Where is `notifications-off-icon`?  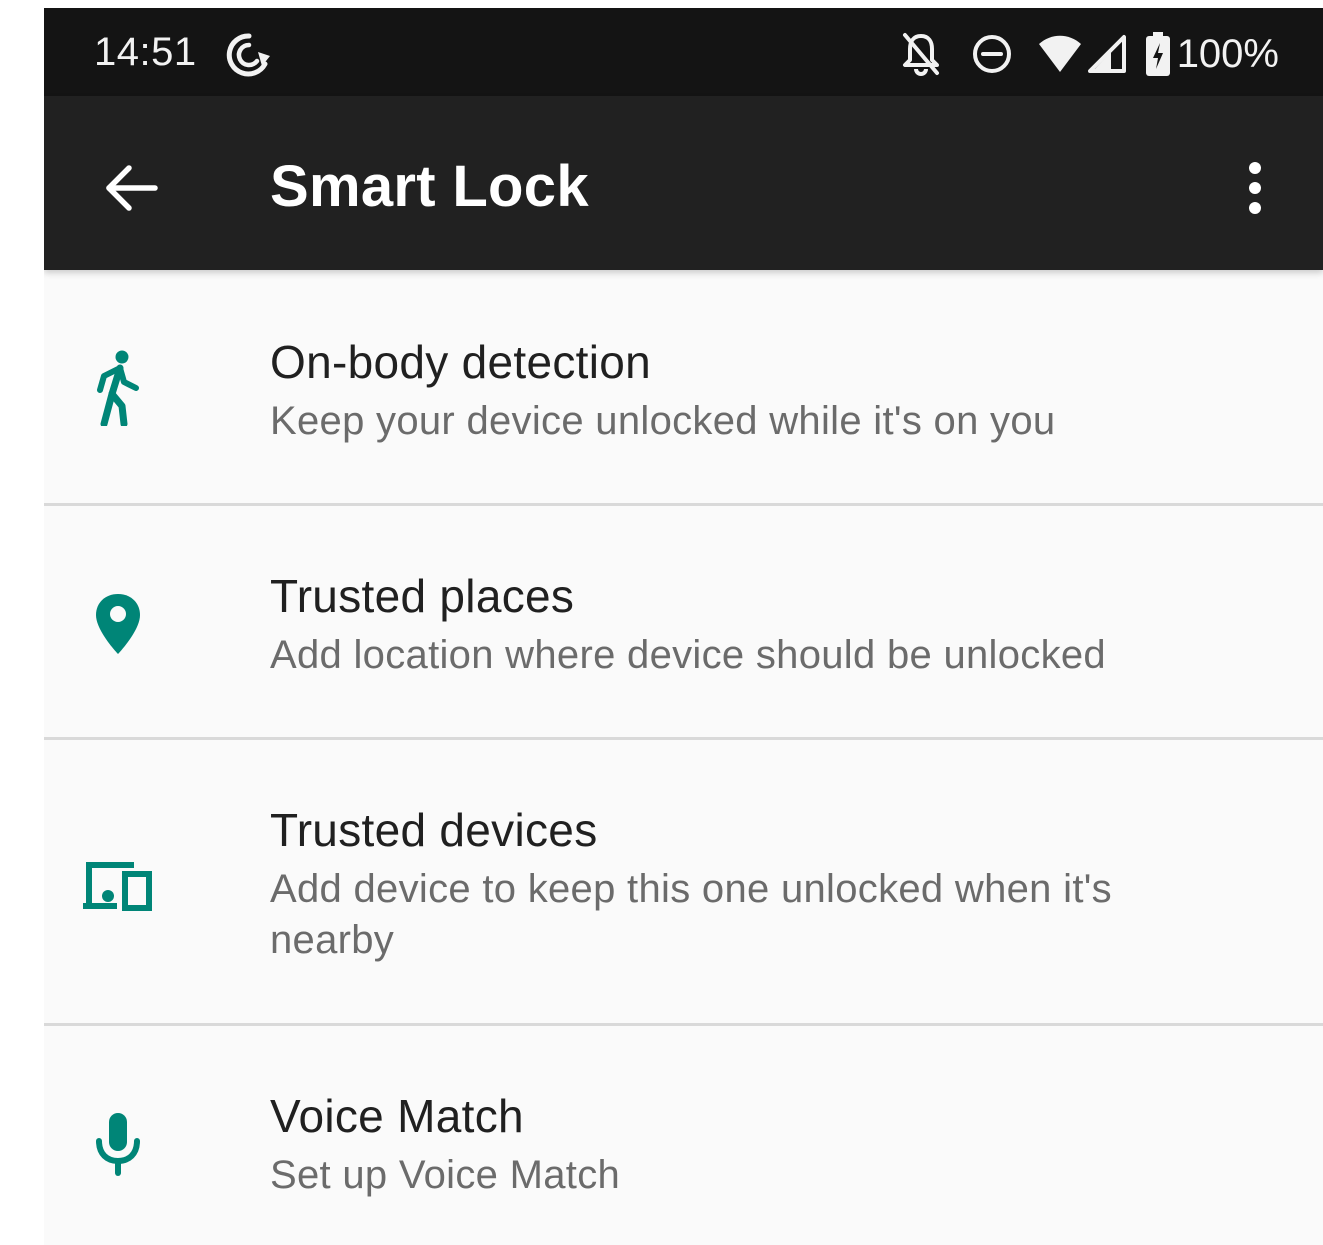
notifications-off-icon is located at coordinates (920, 54).